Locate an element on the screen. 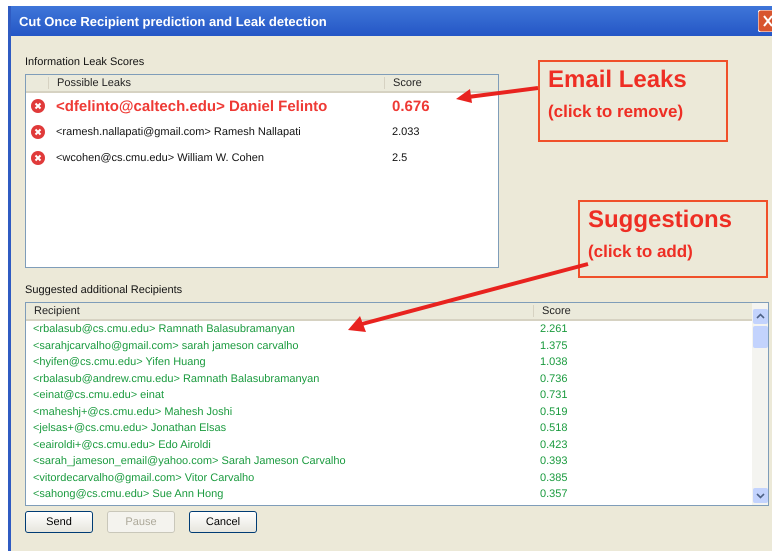 The image size is (772, 551). table-cell-text: 0.518 is located at coordinates (554, 428).